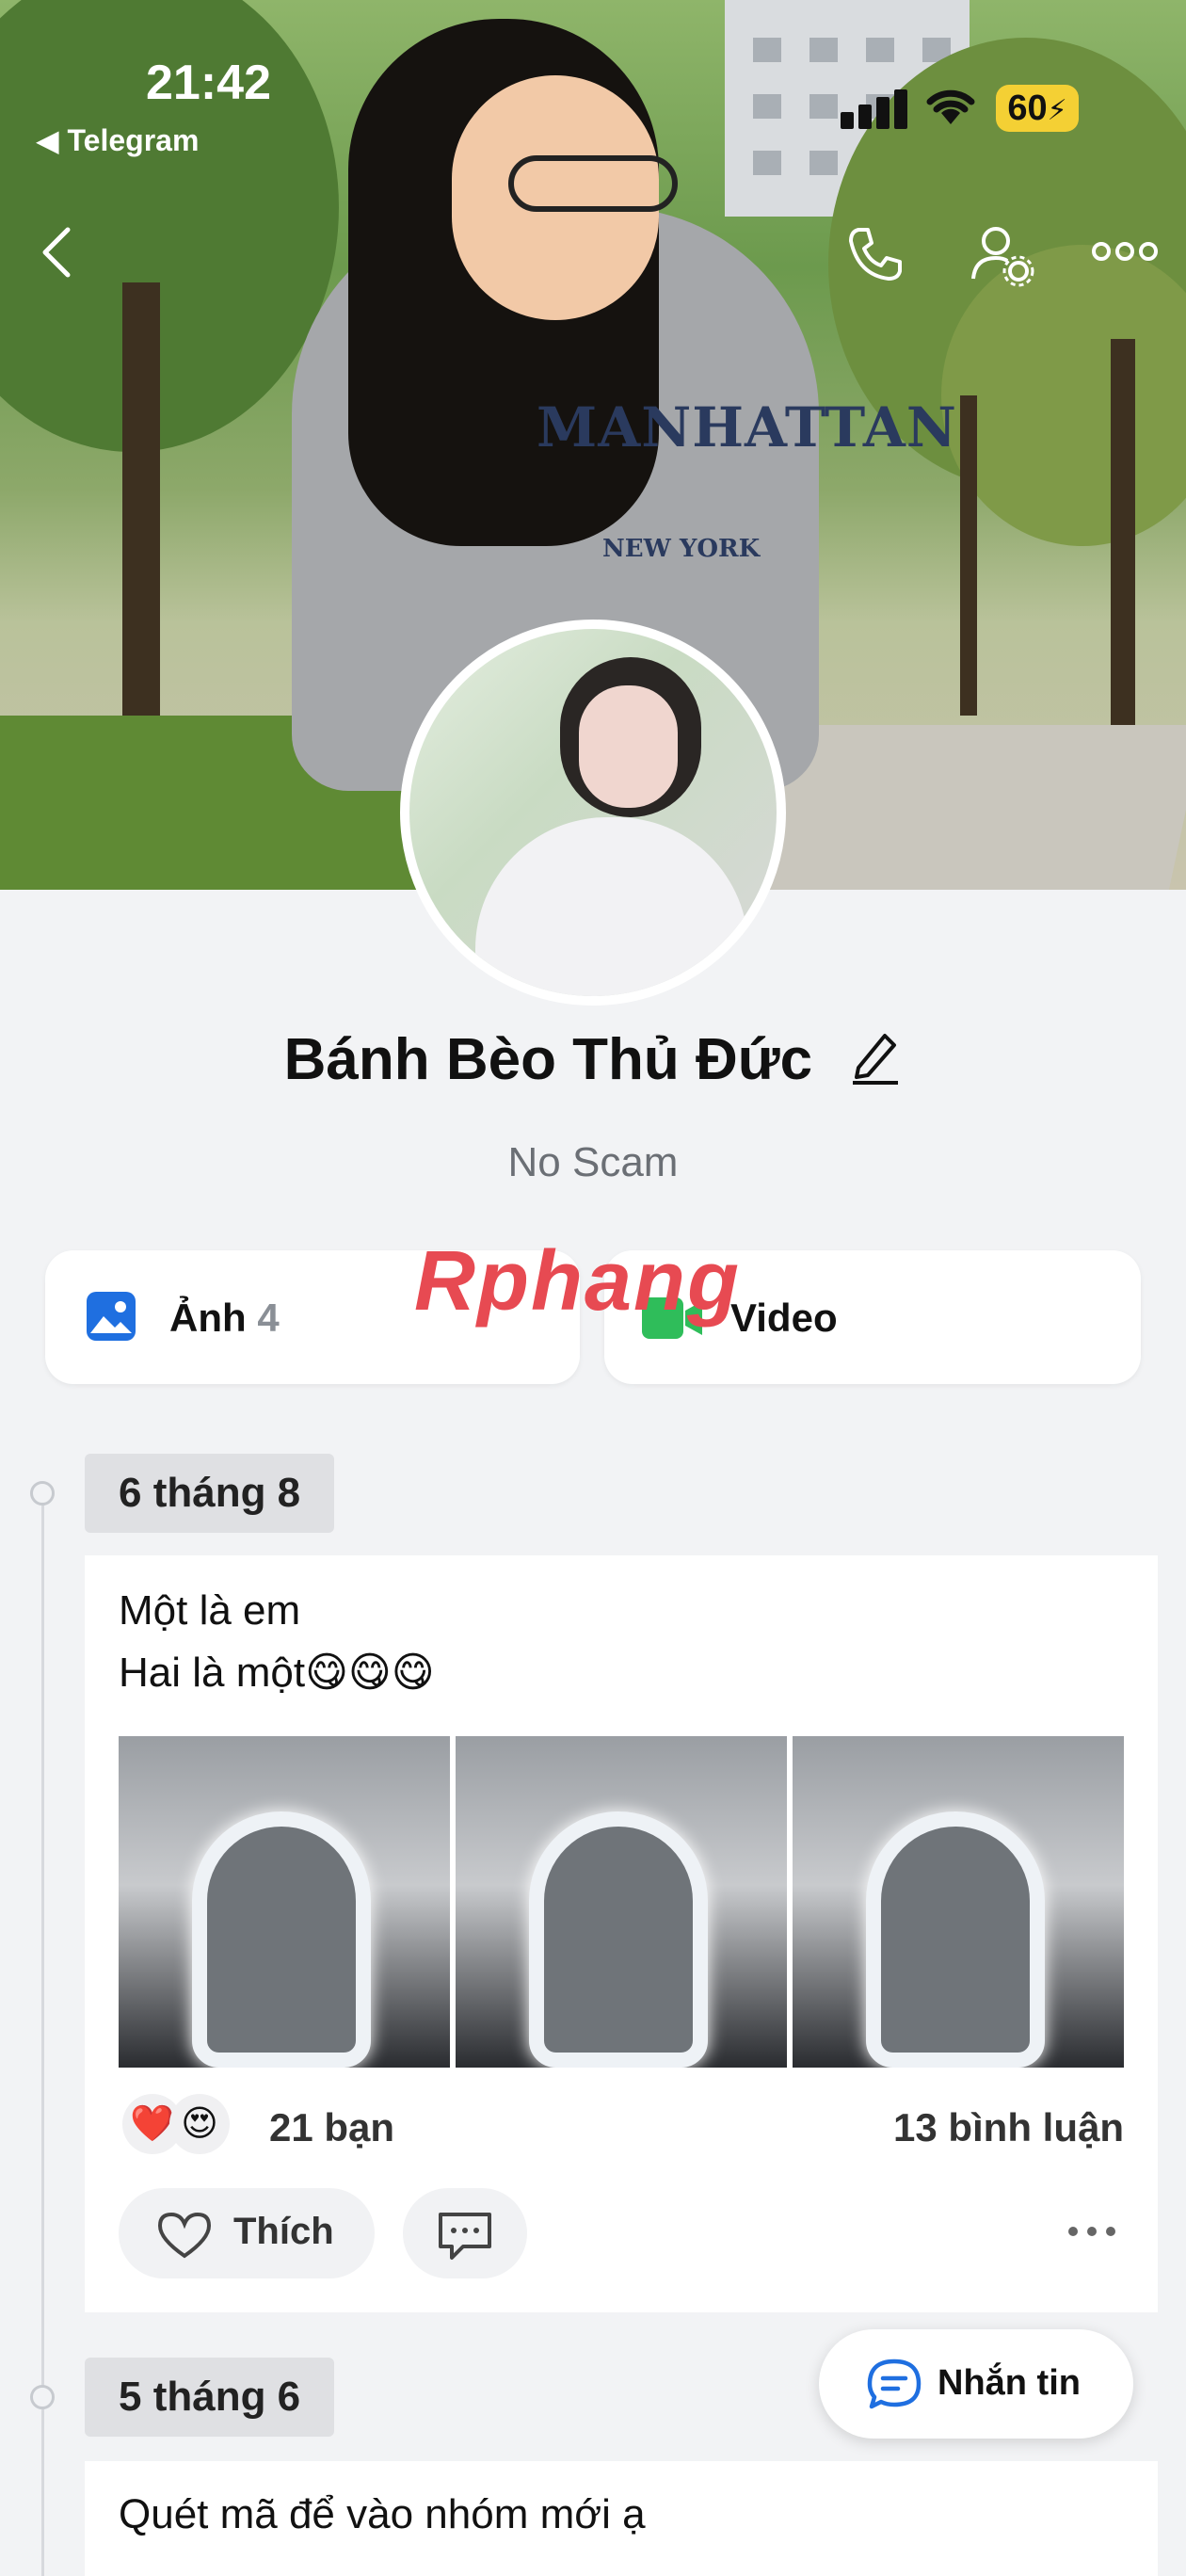  I want to click on post-text: Một là em Hai là một😋😋😋, so click(277, 1642).